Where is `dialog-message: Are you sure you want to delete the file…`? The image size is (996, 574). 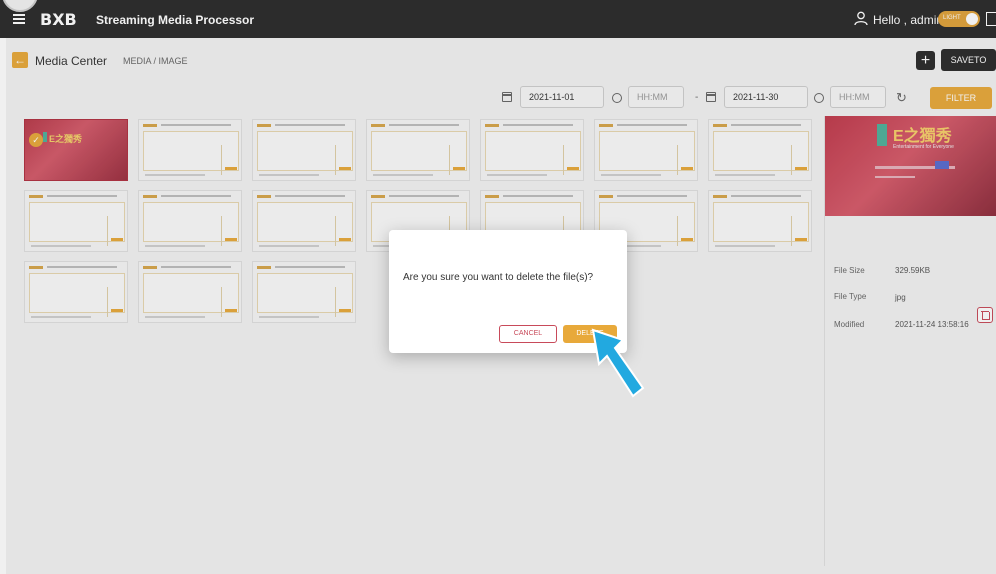
dialog-message: Are you sure you want to delete the file… is located at coordinates (498, 277).